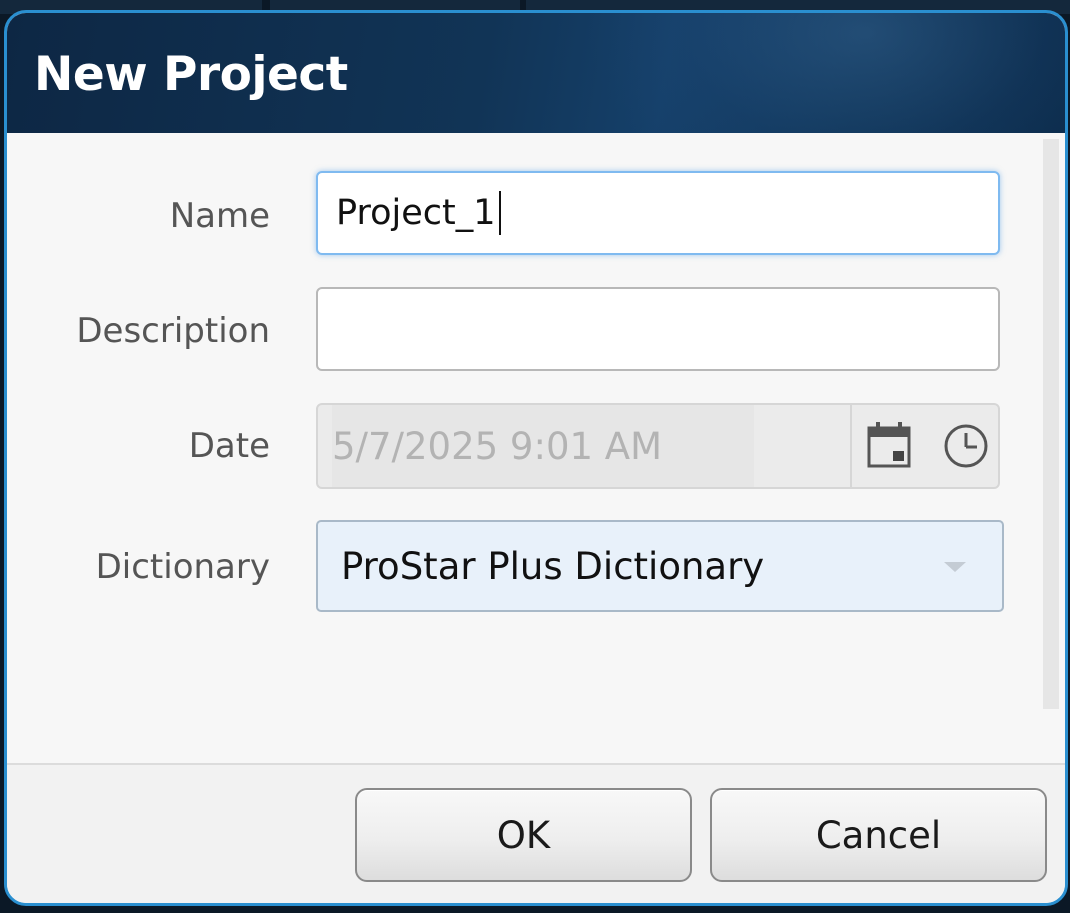 This screenshot has height=913, width=1070. What do you see at coordinates (889, 445) in the screenshot?
I see `calendar-icon` at bounding box center [889, 445].